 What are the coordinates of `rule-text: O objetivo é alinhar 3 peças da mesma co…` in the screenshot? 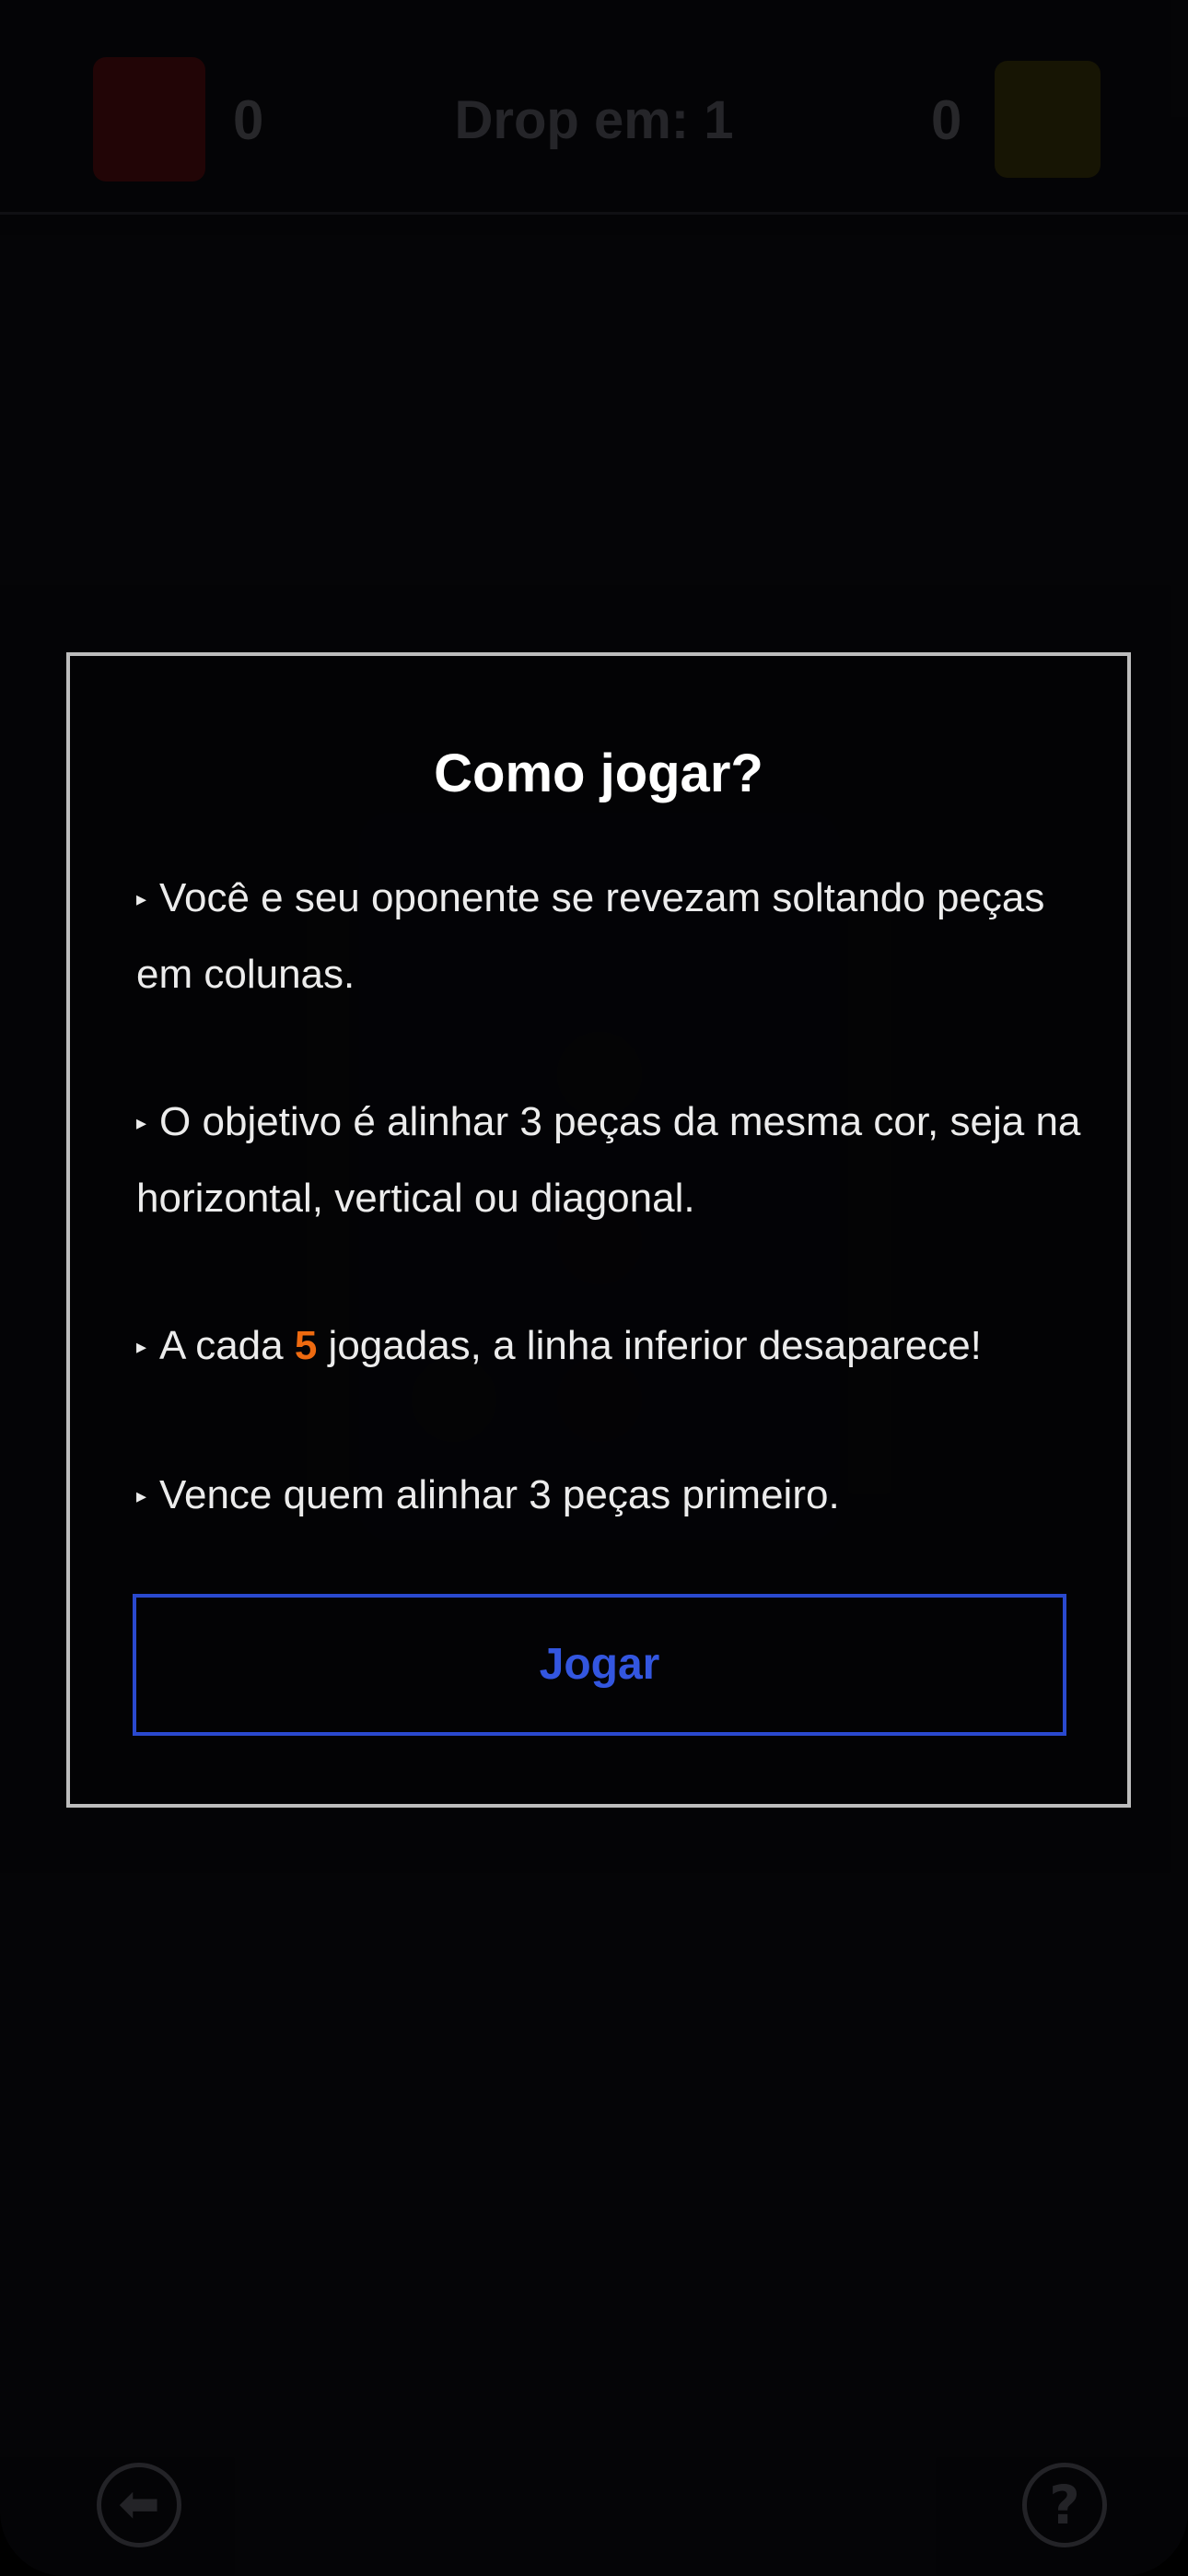 It's located at (608, 1160).